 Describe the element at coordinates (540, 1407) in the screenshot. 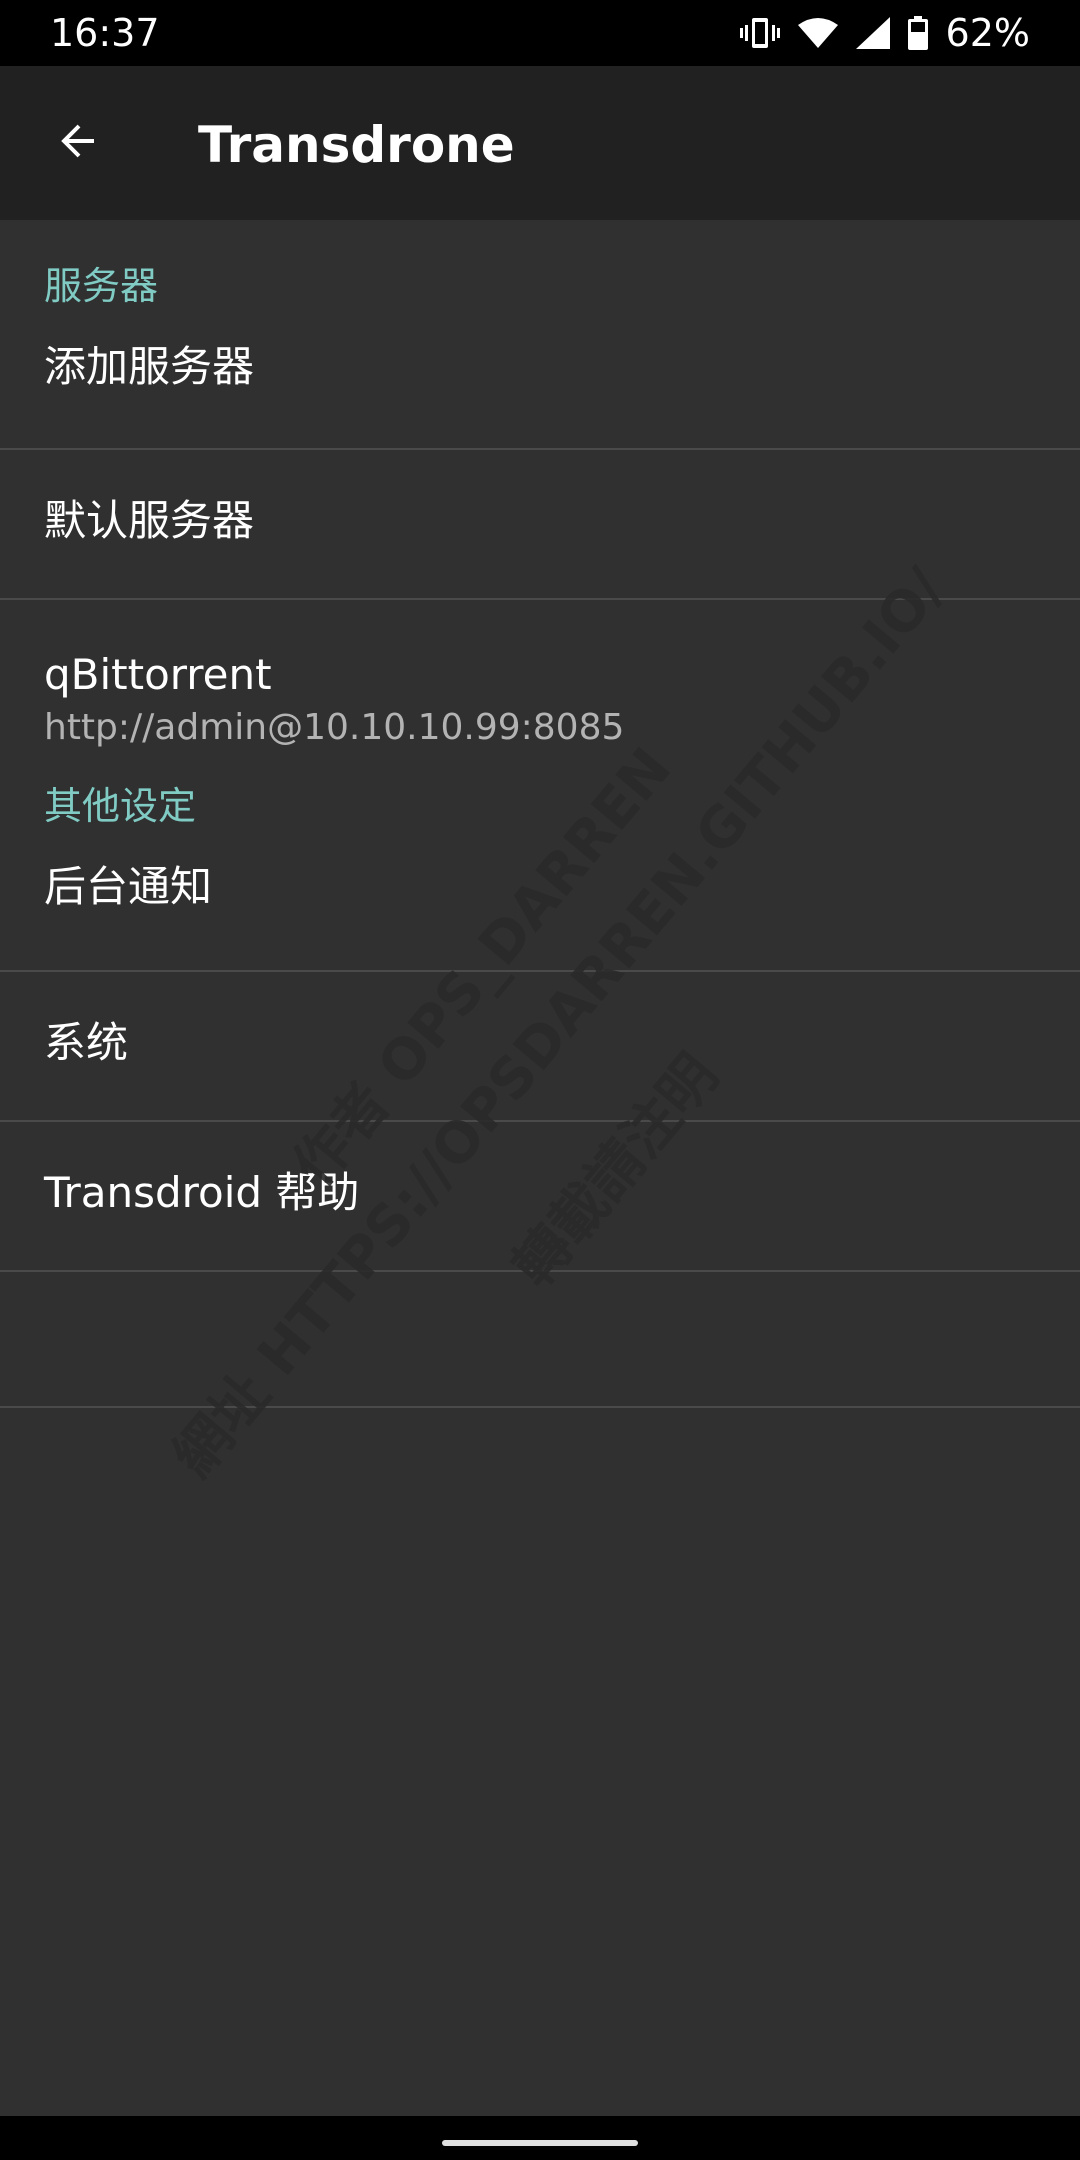

I see `divider` at that location.